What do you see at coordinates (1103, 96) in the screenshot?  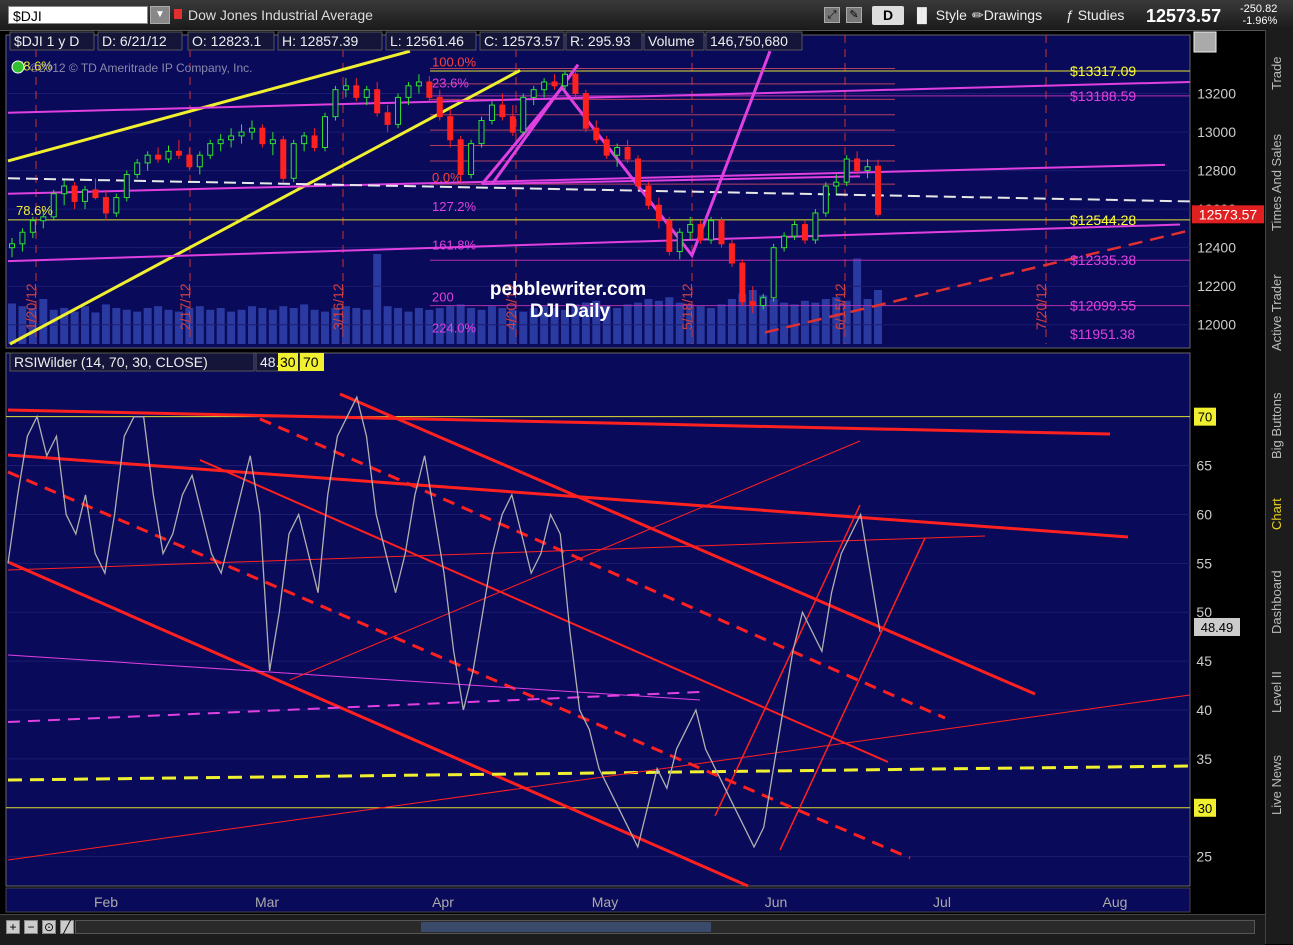 I see `level-label: $13188.59` at bounding box center [1103, 96].